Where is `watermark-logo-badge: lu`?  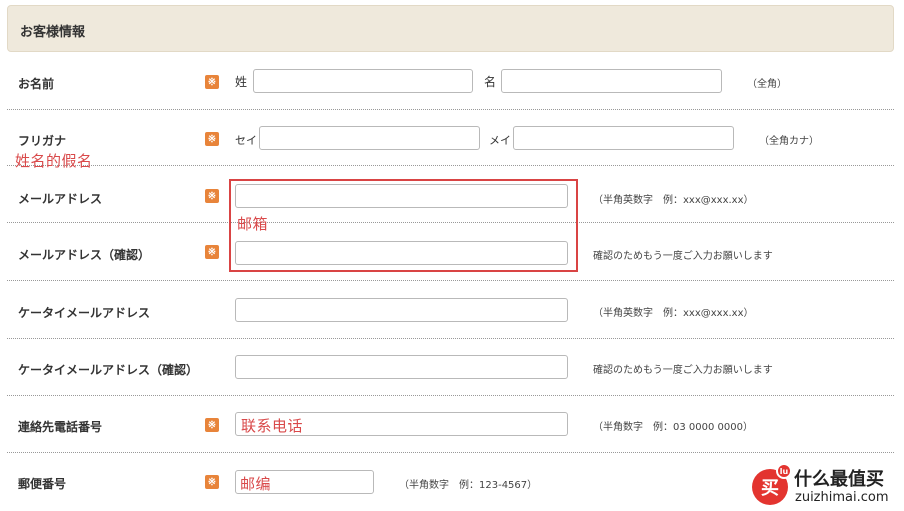 watermark-logo-badge: lu is located at coordinates (784, 471).